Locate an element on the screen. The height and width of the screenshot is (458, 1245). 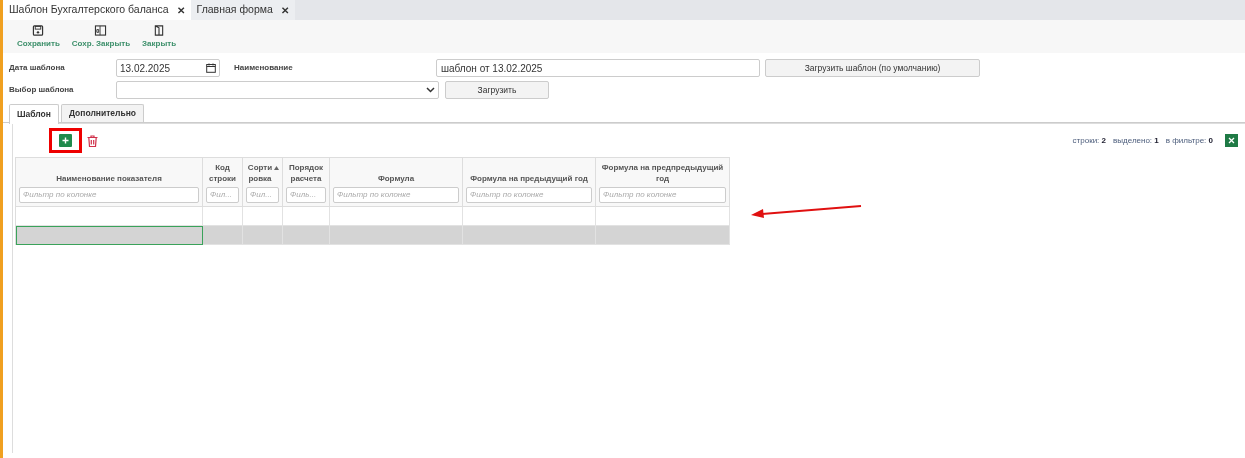
column-header: Наименование показателя Фильтр по колонке is located at coordinates (109, 182).